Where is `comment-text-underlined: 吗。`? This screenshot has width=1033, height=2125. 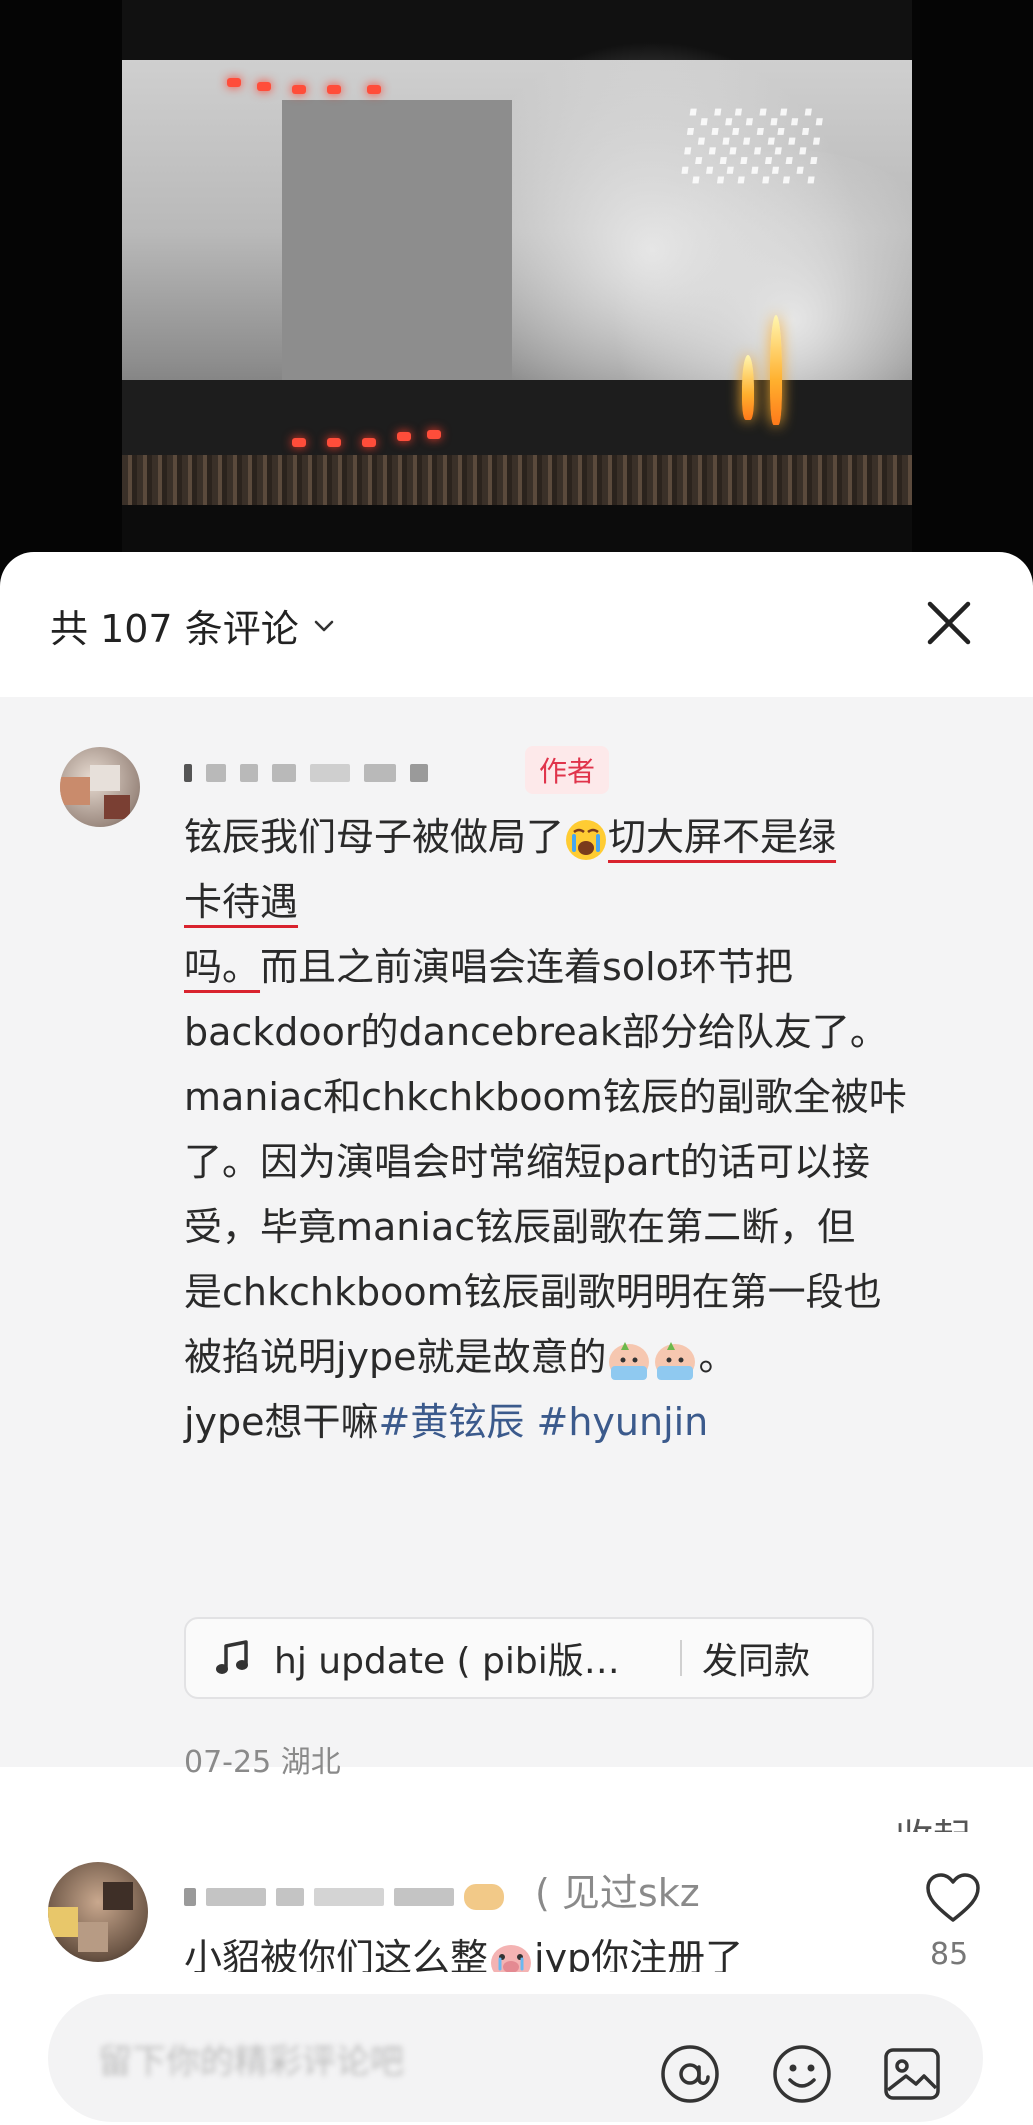 comment-text-underlined: 吗。 is located at coordinates (222, 967).